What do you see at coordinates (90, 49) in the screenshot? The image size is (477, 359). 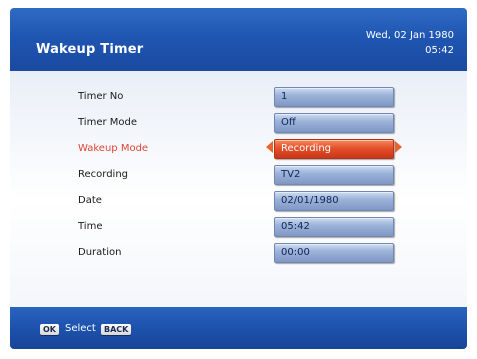 I see `page-title: Wakeup Timer` at bounding box center [90, 49].